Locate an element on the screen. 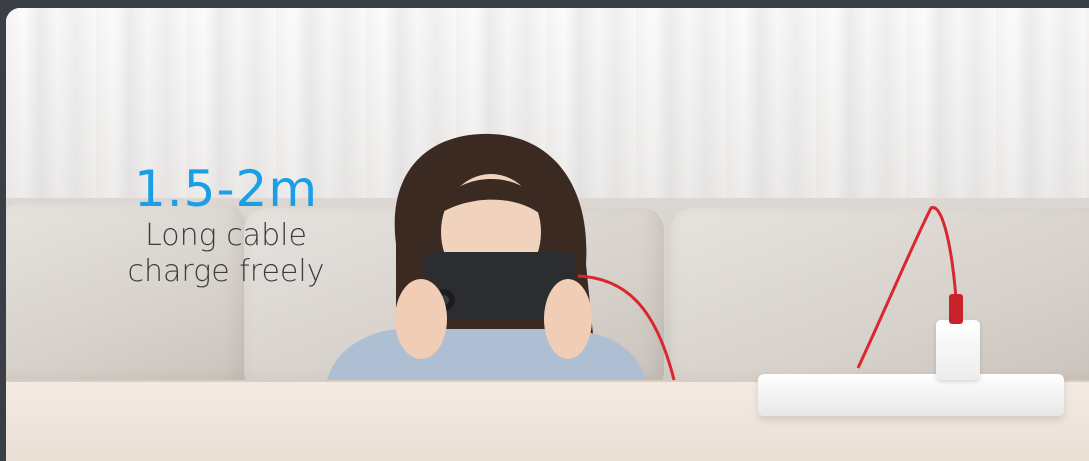 This screenshot has height=461, width=1089. headline-block: 1.5-2m Long cable charge freely is located at coordinates (226, 225).